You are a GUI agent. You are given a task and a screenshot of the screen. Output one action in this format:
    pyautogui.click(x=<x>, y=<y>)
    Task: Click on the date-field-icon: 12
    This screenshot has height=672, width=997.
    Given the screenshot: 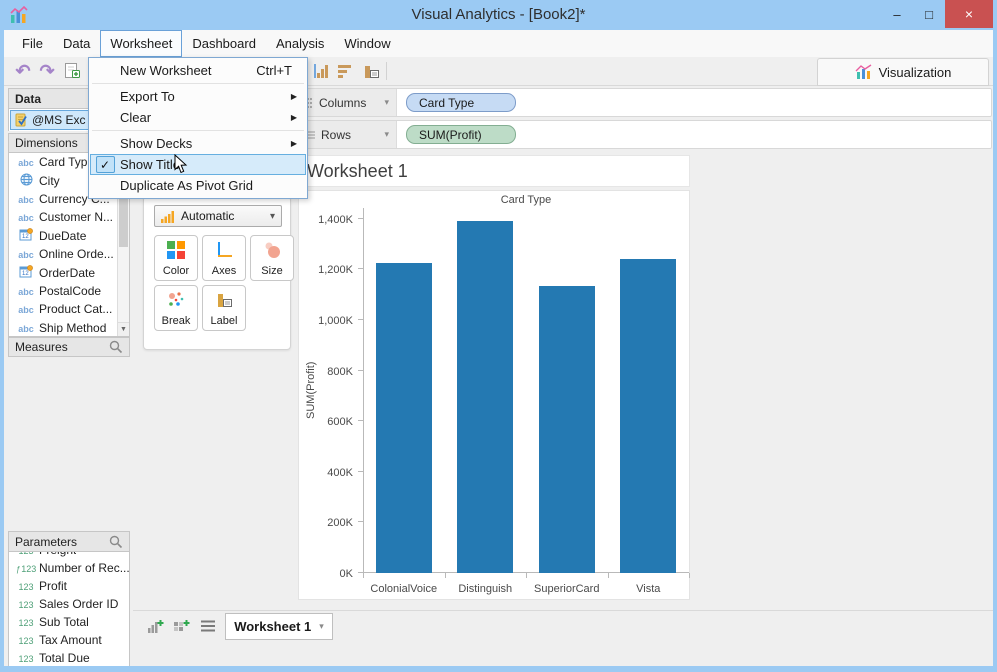 What is the action you would take?
    pyautogui.click(x=26, y=234)
    